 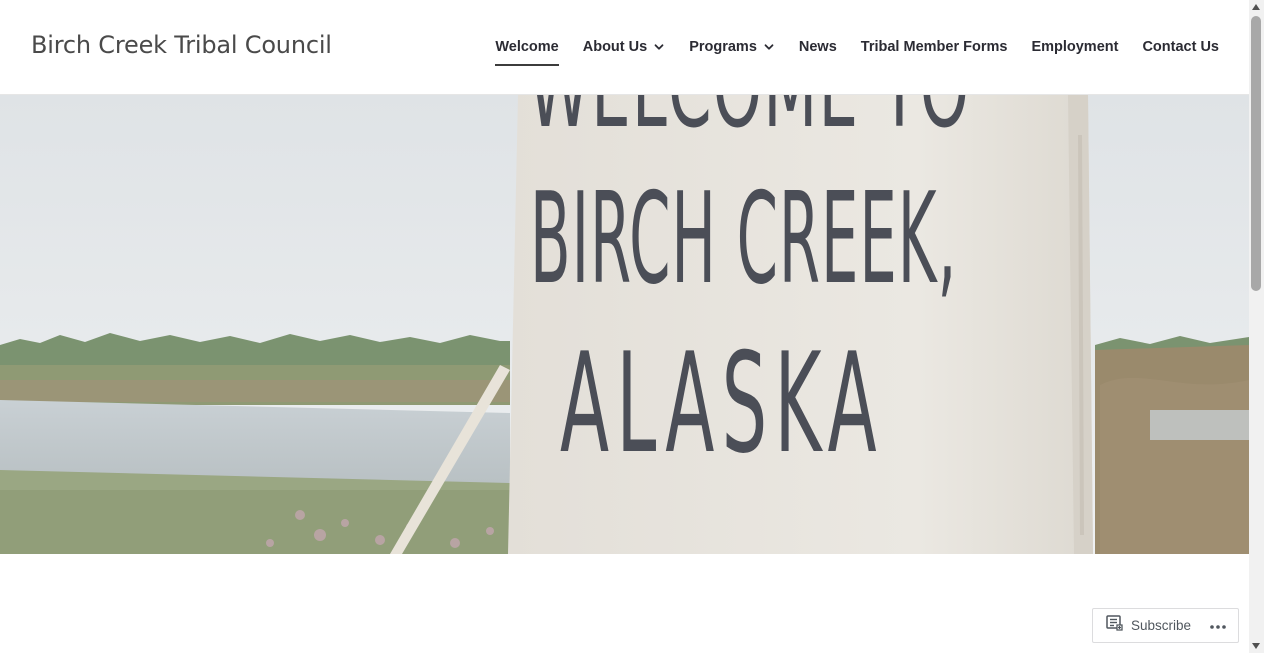 I want to click on site-title: Birch Creek Tribal Council, so click(x=181, y=45).